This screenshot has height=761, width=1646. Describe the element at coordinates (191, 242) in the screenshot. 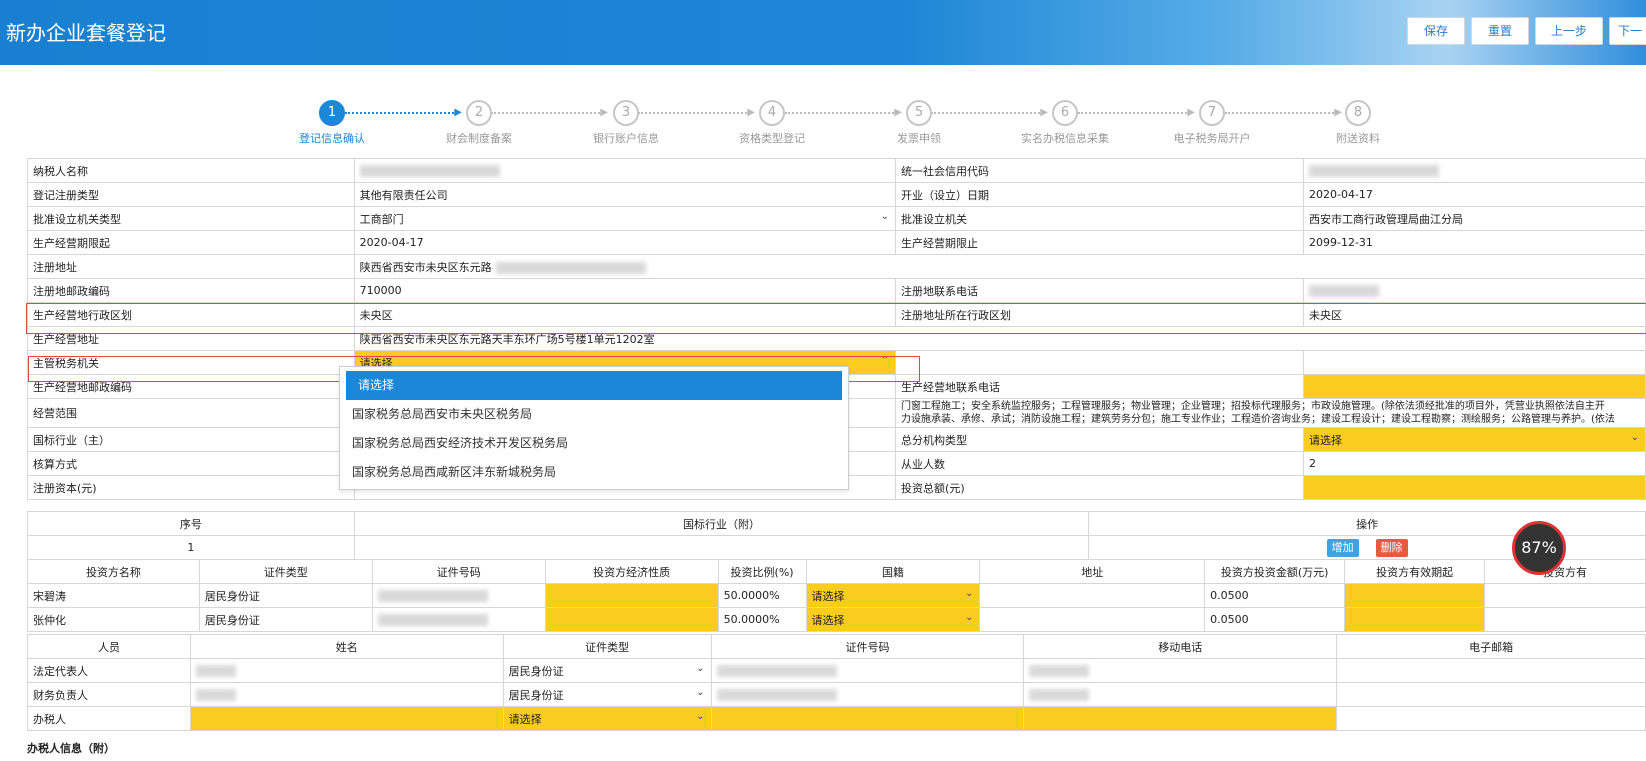

I see `label-period-start: 生产经营期限起` at that location.